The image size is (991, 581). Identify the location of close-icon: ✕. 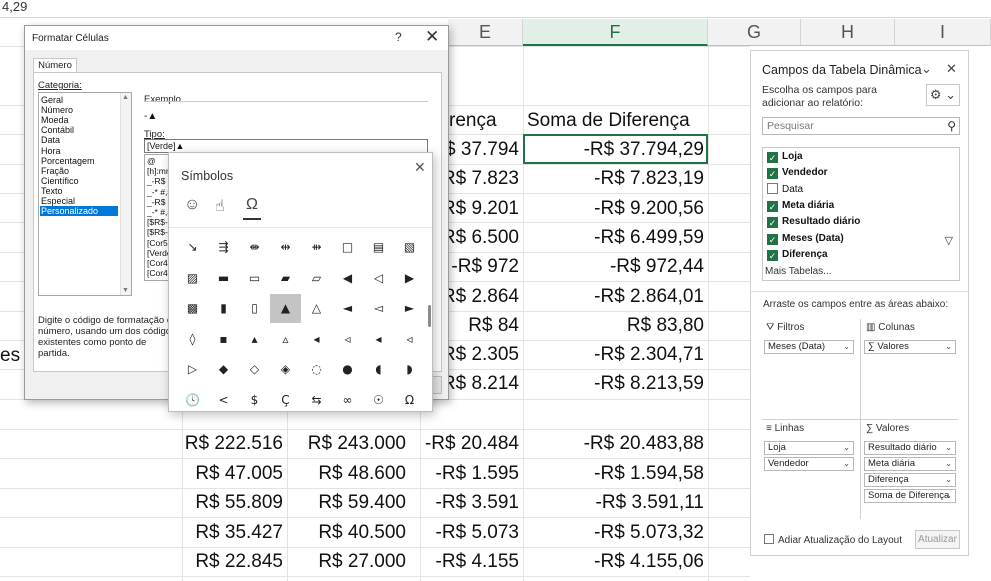
(420, 167).